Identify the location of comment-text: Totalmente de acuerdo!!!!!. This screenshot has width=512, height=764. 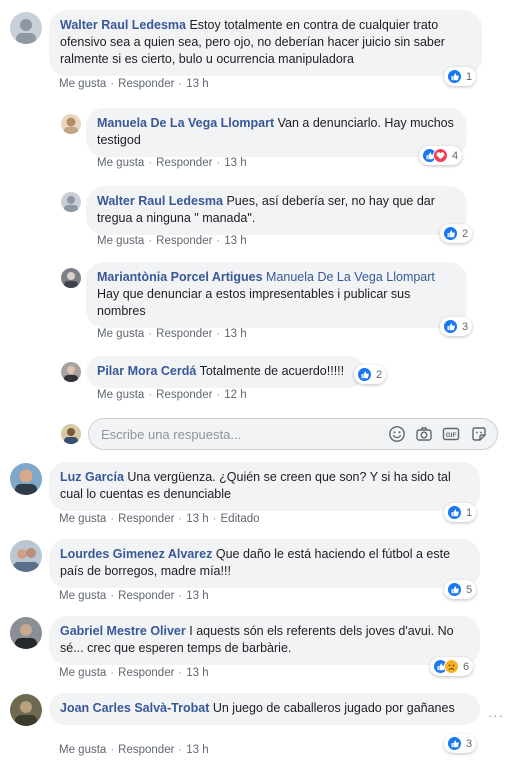
(272, 371).